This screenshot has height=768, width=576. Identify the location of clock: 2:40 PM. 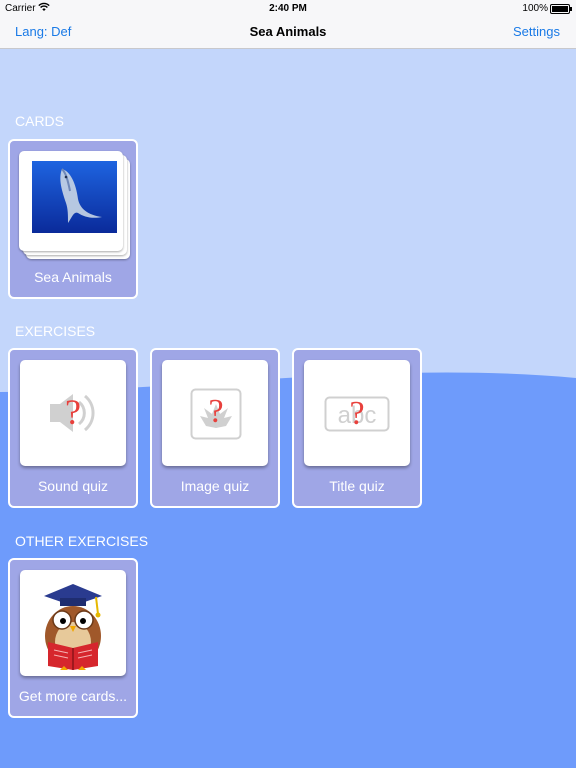
(288, 8).